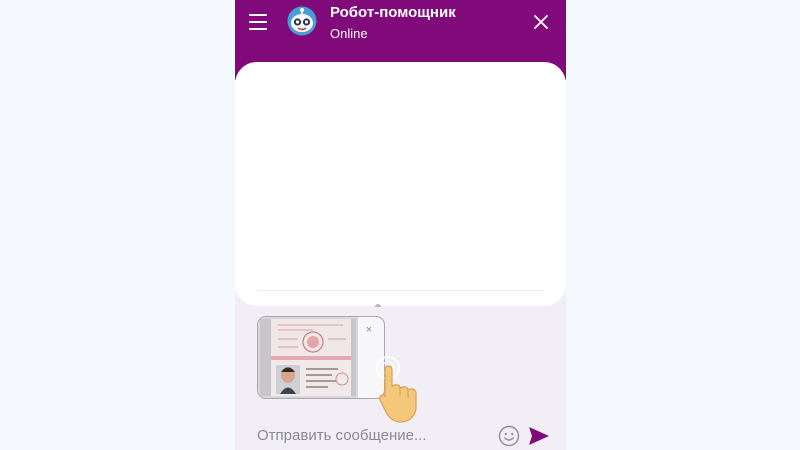 The height and width of the screenshot is (450, 800). What do you see at coordinates (369, 330) in the screenshot?
I see `remove-attachment-button: ×` at bounding box center [369, 330].